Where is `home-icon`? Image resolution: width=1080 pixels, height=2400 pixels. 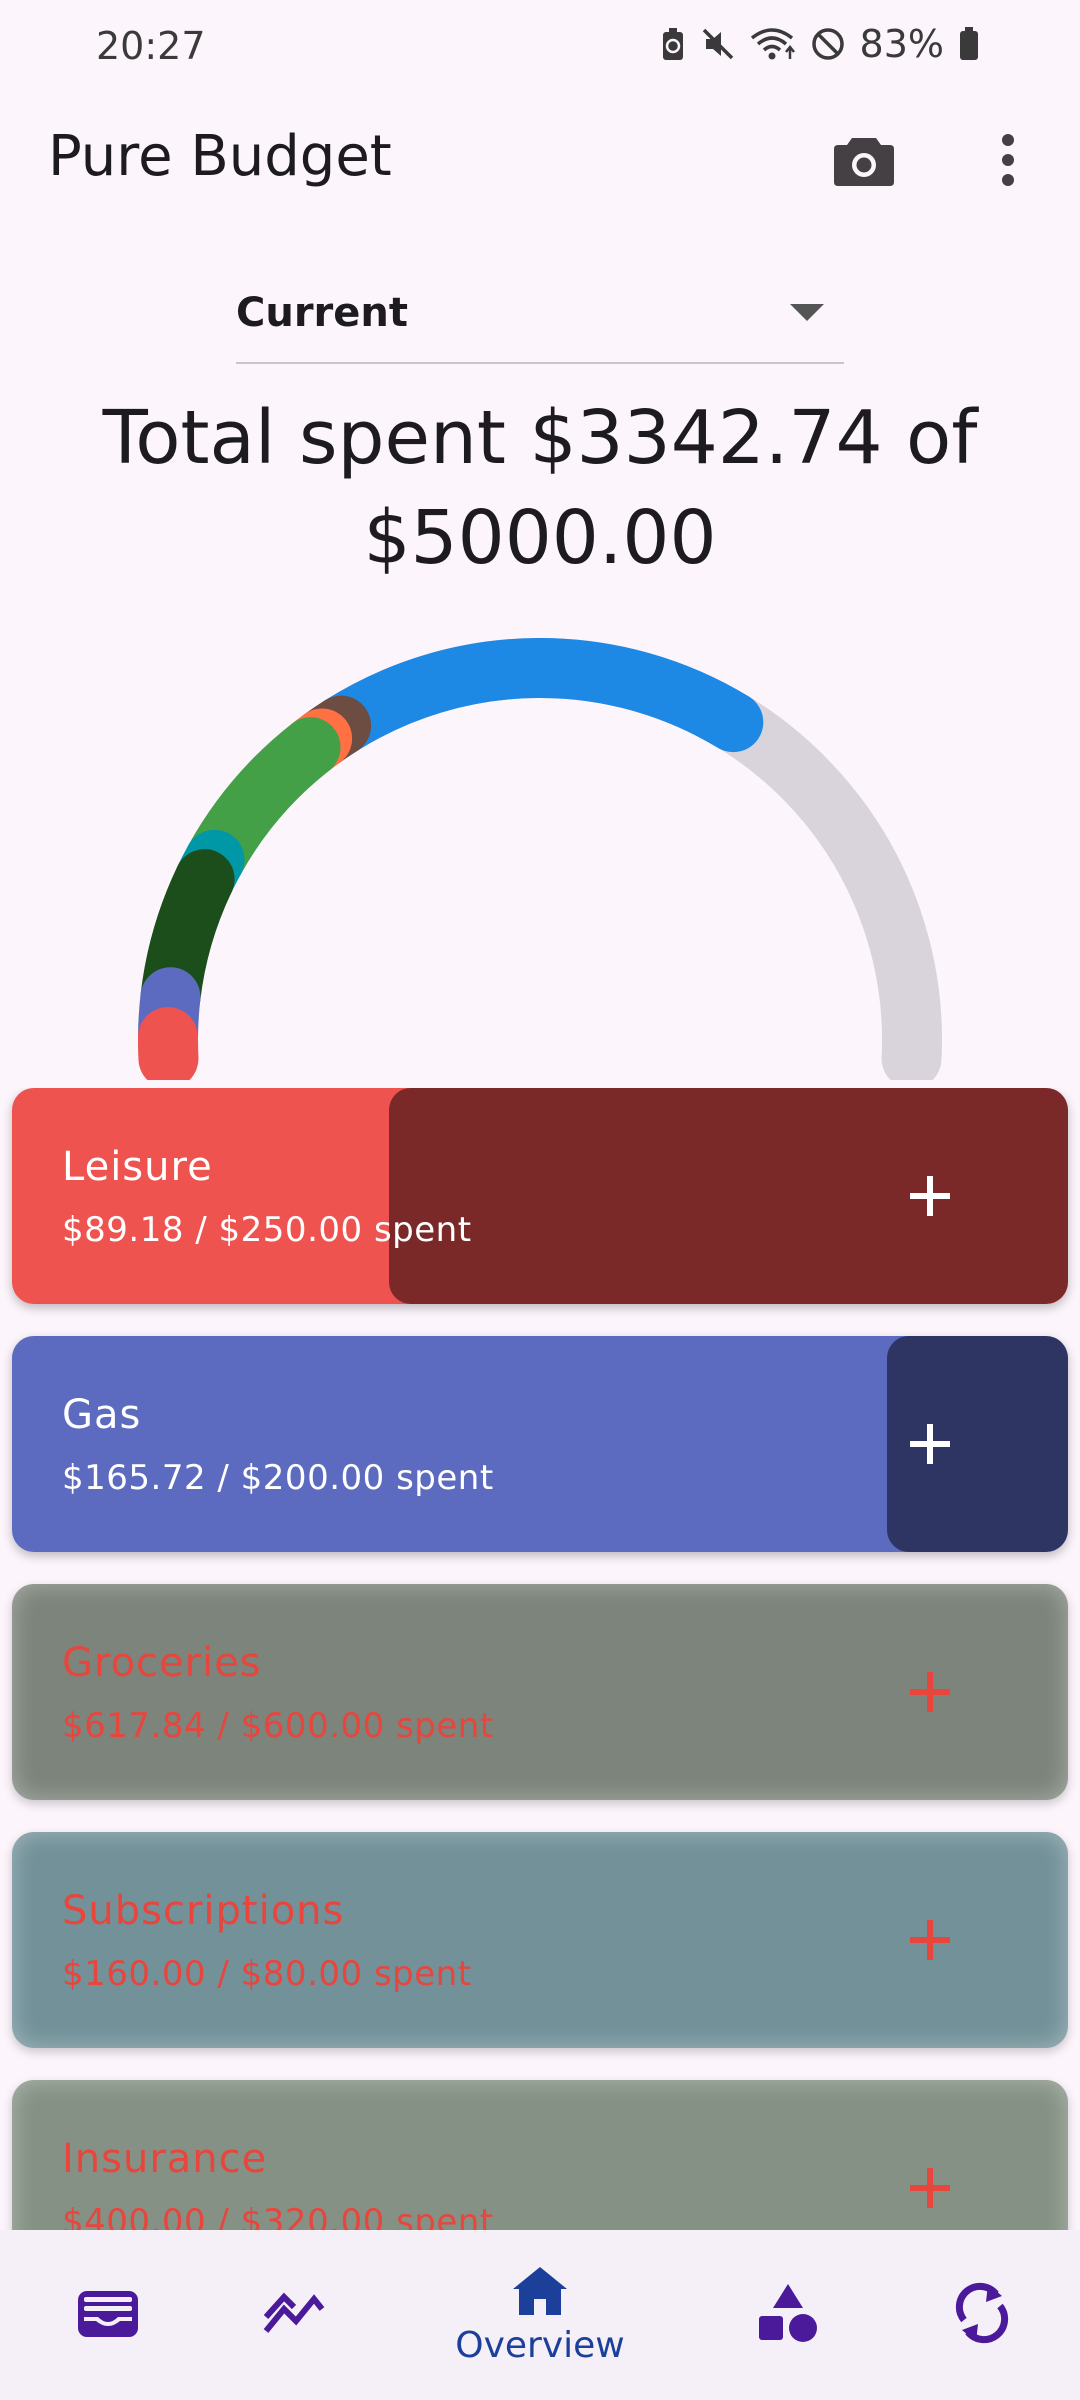 home-icon is located at coordinates (540, 2293).